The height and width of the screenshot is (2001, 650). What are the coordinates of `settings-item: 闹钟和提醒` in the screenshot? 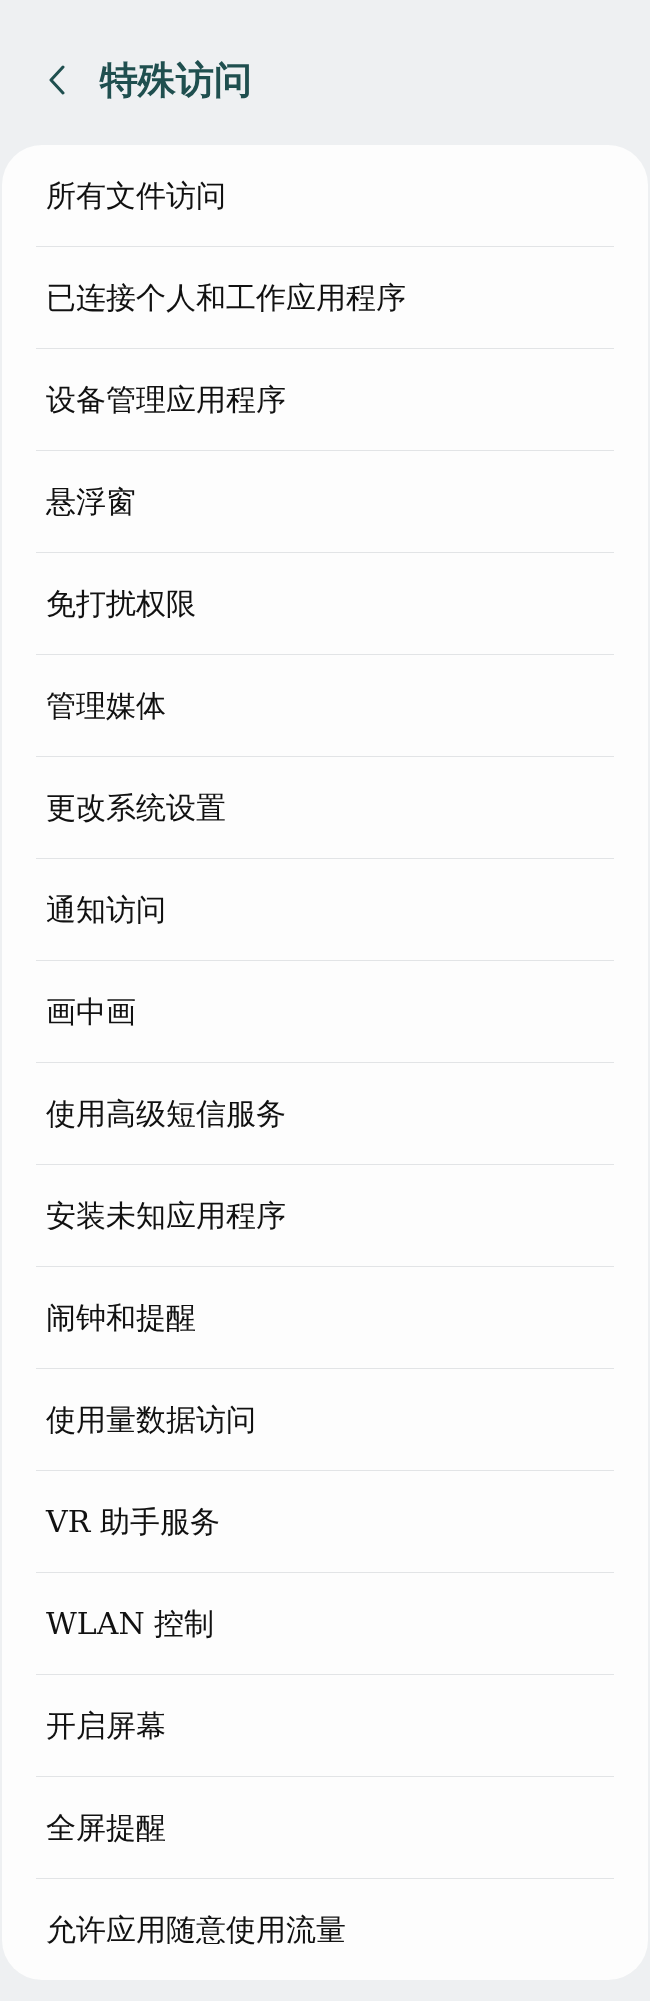 It's located at (325, 1317).